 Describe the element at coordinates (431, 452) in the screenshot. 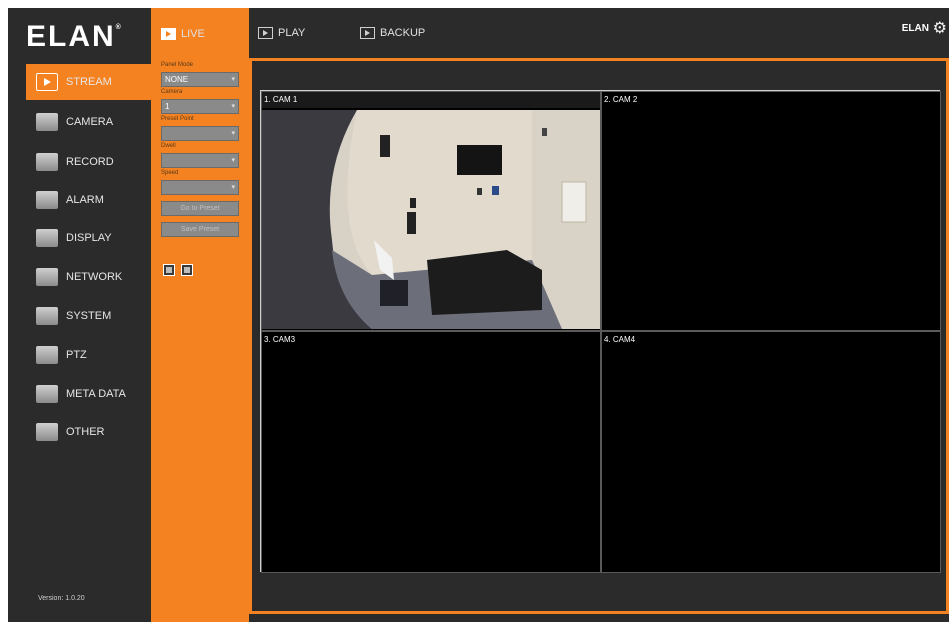

I see `camera-tile-3: 3. CAM3` at that location.